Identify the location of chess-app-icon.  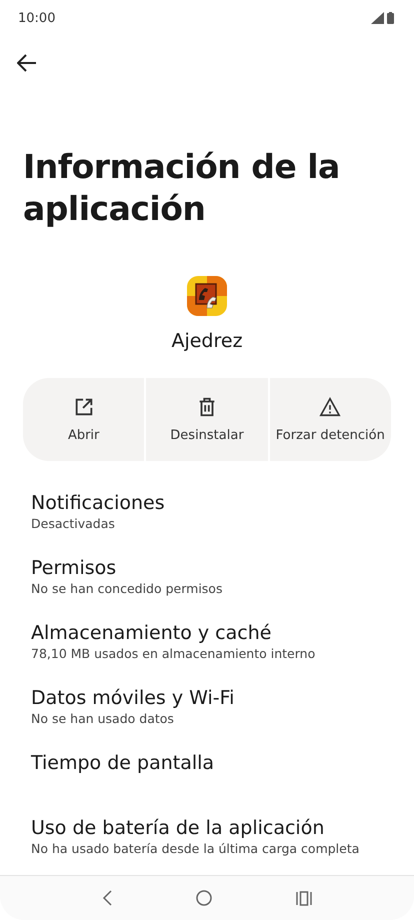
(207, 296).